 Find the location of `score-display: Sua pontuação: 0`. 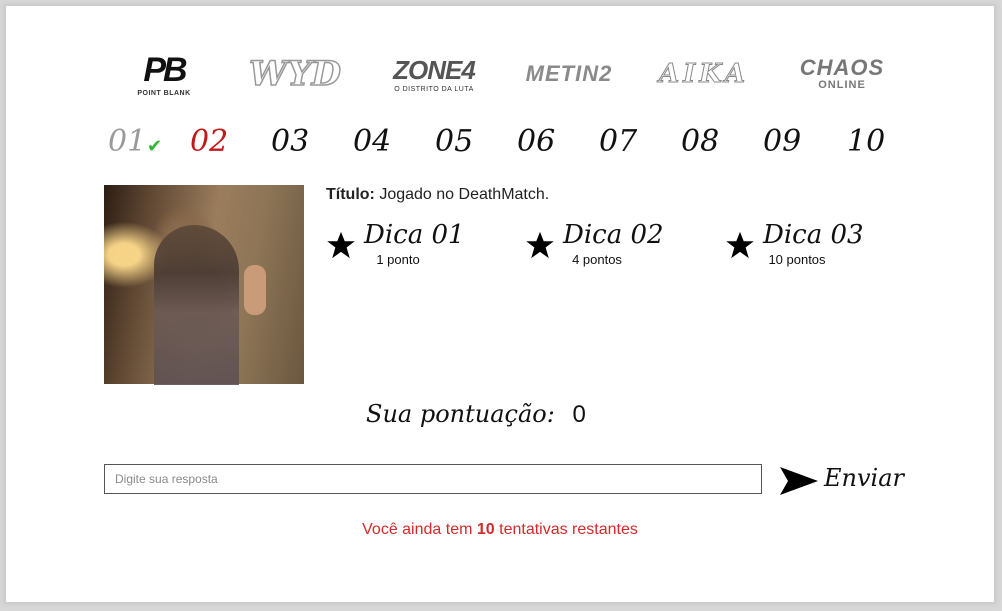

score-display: Sua pontuação: 0 is located at coordinates (476, 414).